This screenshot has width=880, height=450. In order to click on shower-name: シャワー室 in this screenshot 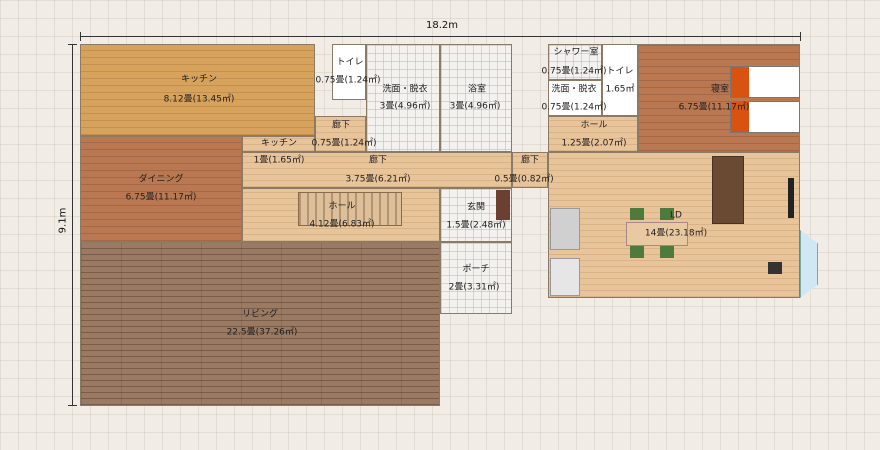, I will do `click(576, 52)`.